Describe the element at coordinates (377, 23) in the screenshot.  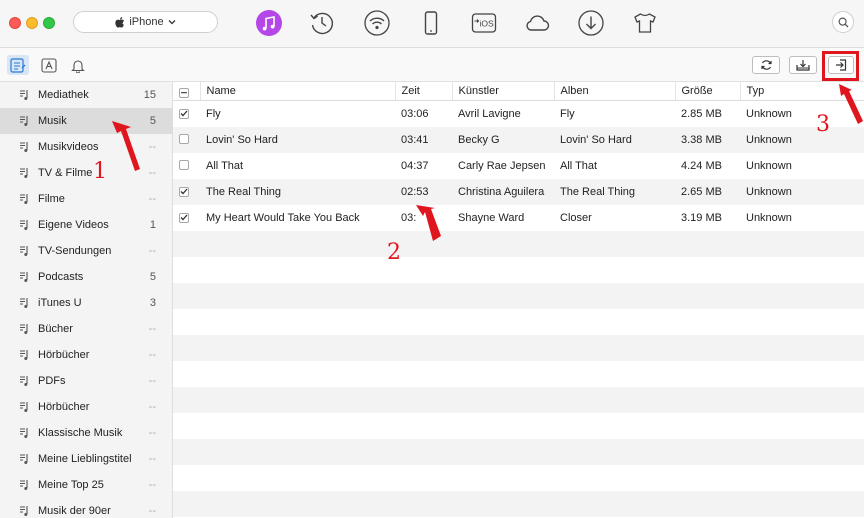
I see `wifi-icon` at that location.